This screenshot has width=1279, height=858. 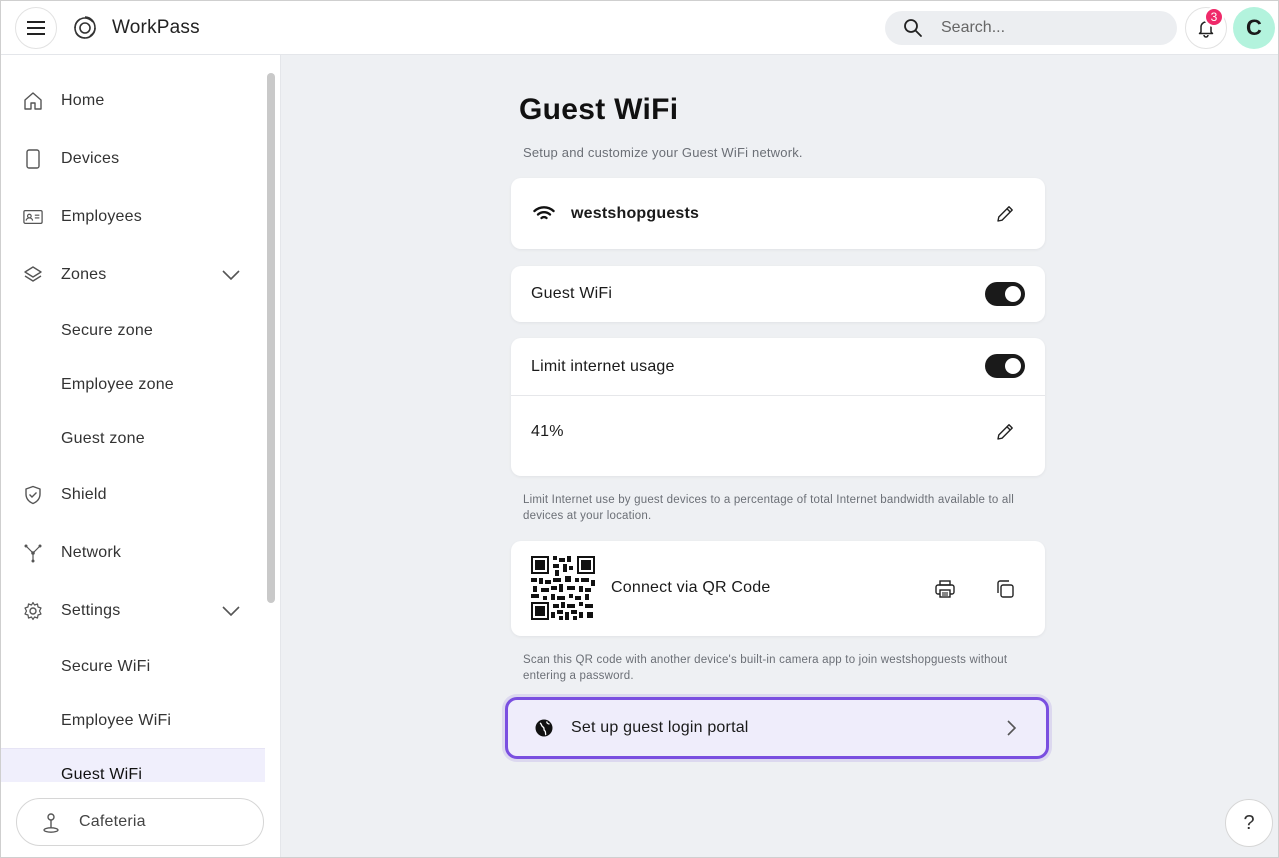 What do you see at coordinates (84, 274) in the screenshot?
I see `sidebar-item-label: Zones` at bounding box center [84, 274].